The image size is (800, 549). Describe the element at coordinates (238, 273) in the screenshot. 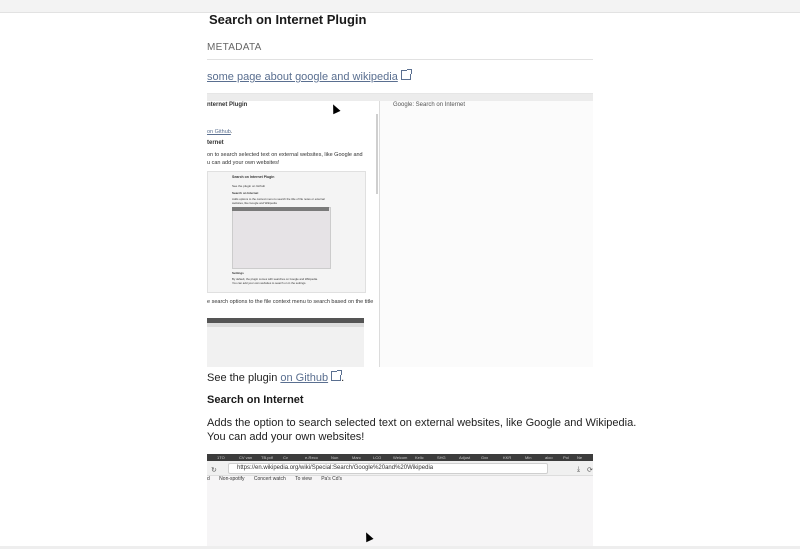

I see `nested-settings-heading: Settings` at that location.